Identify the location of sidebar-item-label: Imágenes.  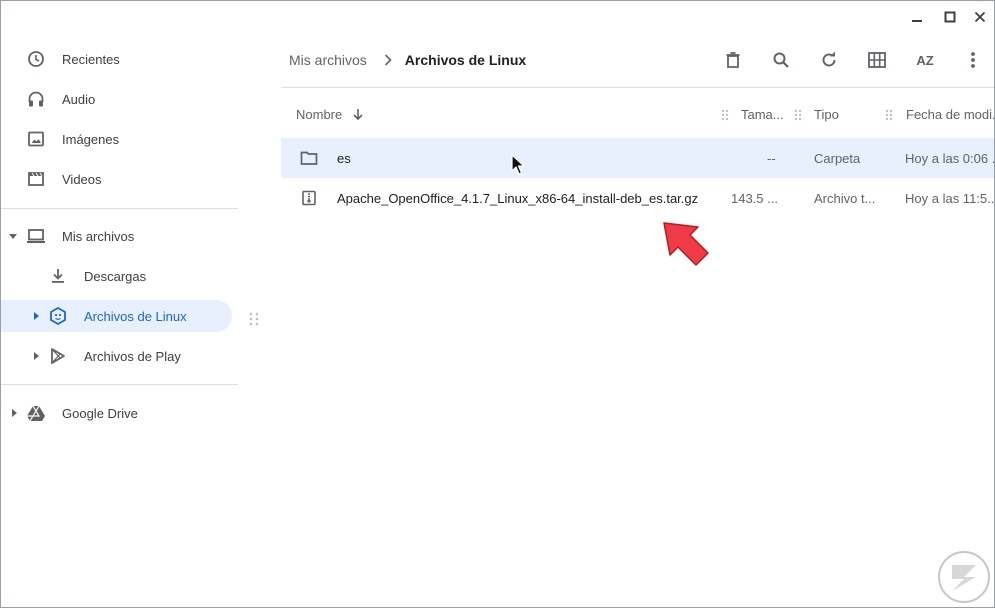
(91, 139).